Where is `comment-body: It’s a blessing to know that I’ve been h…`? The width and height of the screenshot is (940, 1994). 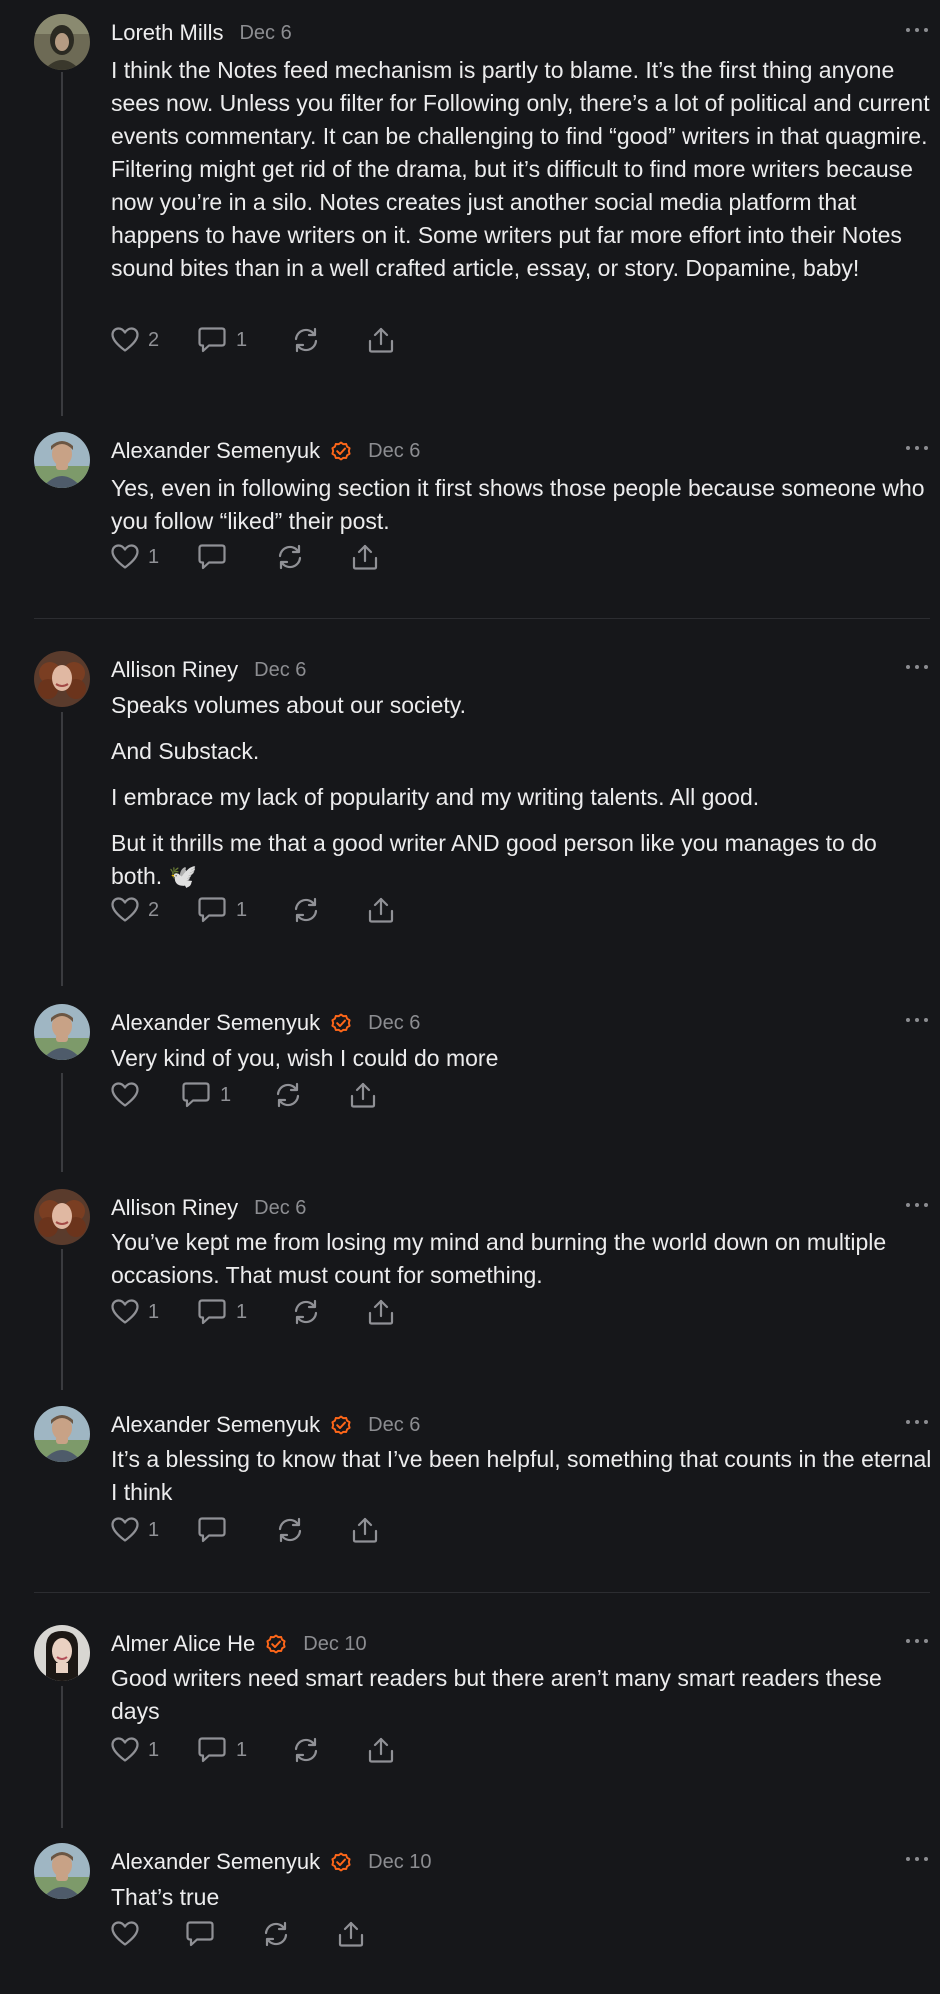 comment-body: It’s a blessing to know that I’ve been h… is located at coordinates (522, 1476).